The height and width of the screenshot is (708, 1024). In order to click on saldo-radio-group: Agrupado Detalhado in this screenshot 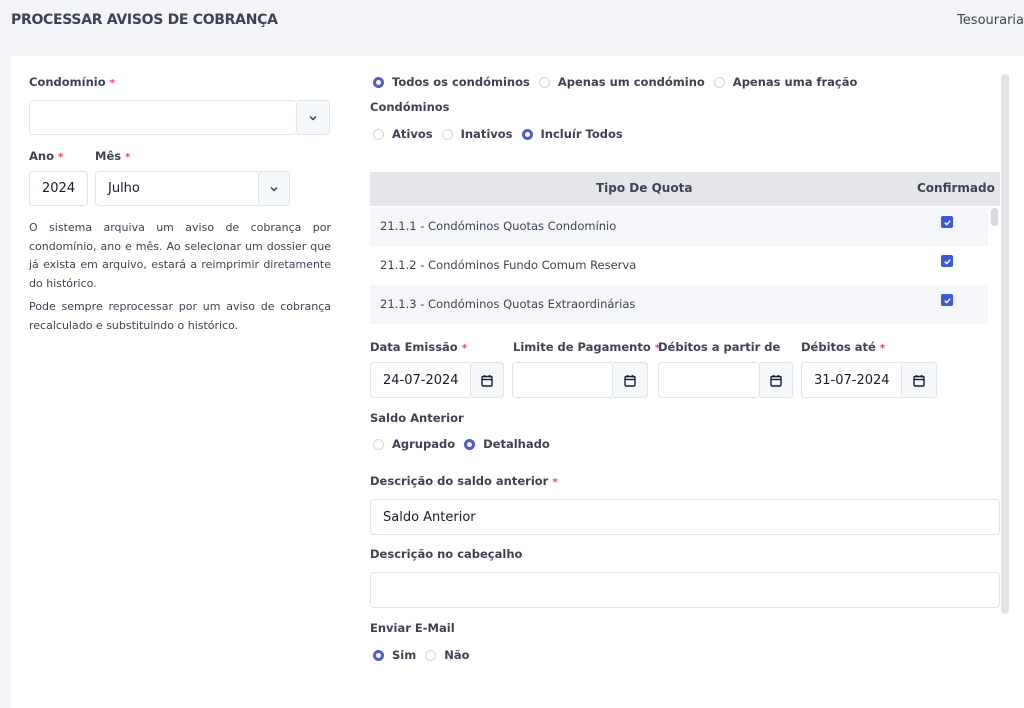, I will do `click(466, 444)`.